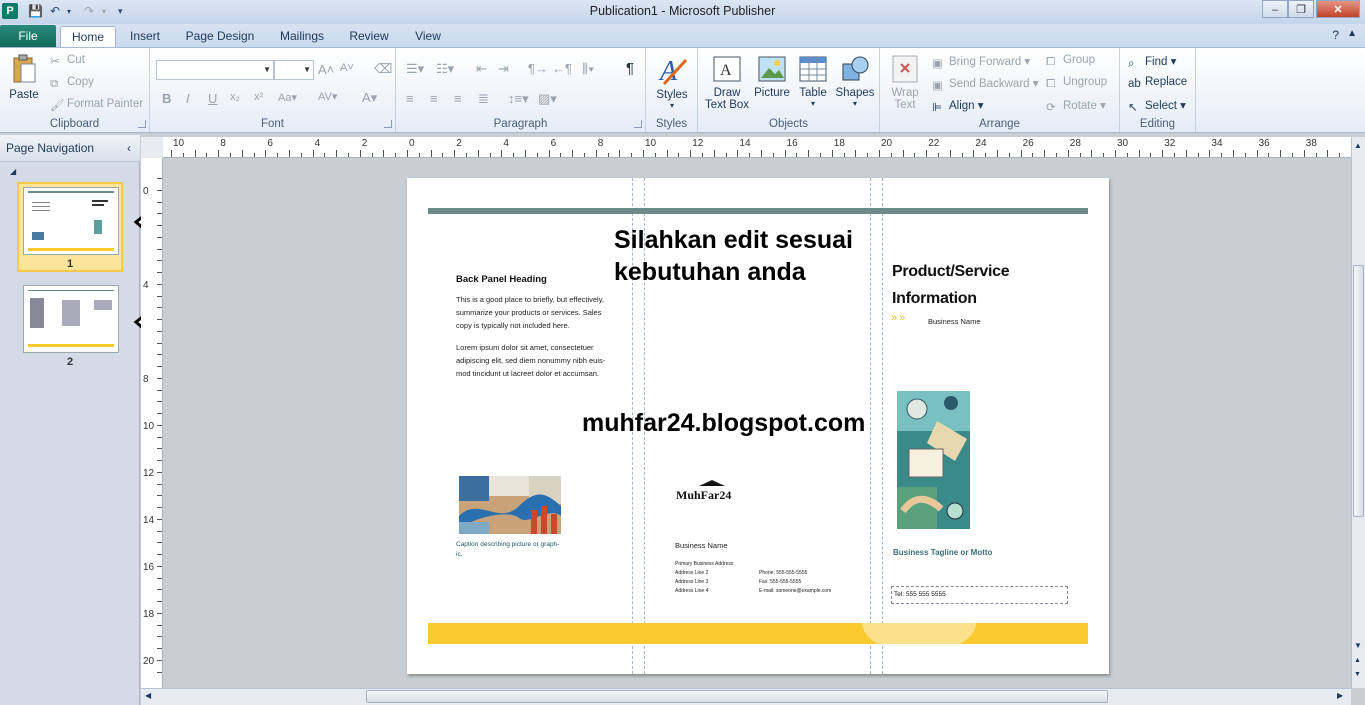  What do you see at coordinates (88, 37) in the screenshot?
I see `tab-home: Home` at bounding box center [88, 37].